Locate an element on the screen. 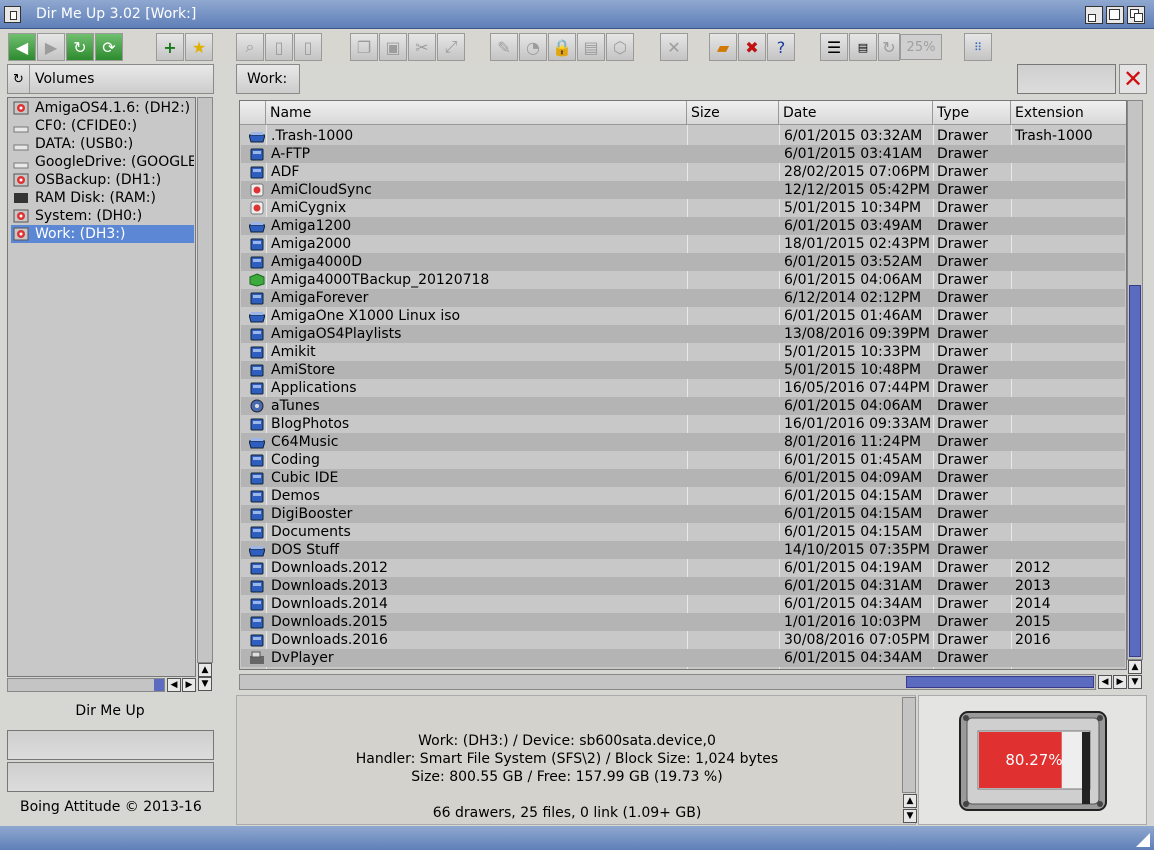  volume-item: OSBackup: (DH1:) is located at coordinates (102, 180).